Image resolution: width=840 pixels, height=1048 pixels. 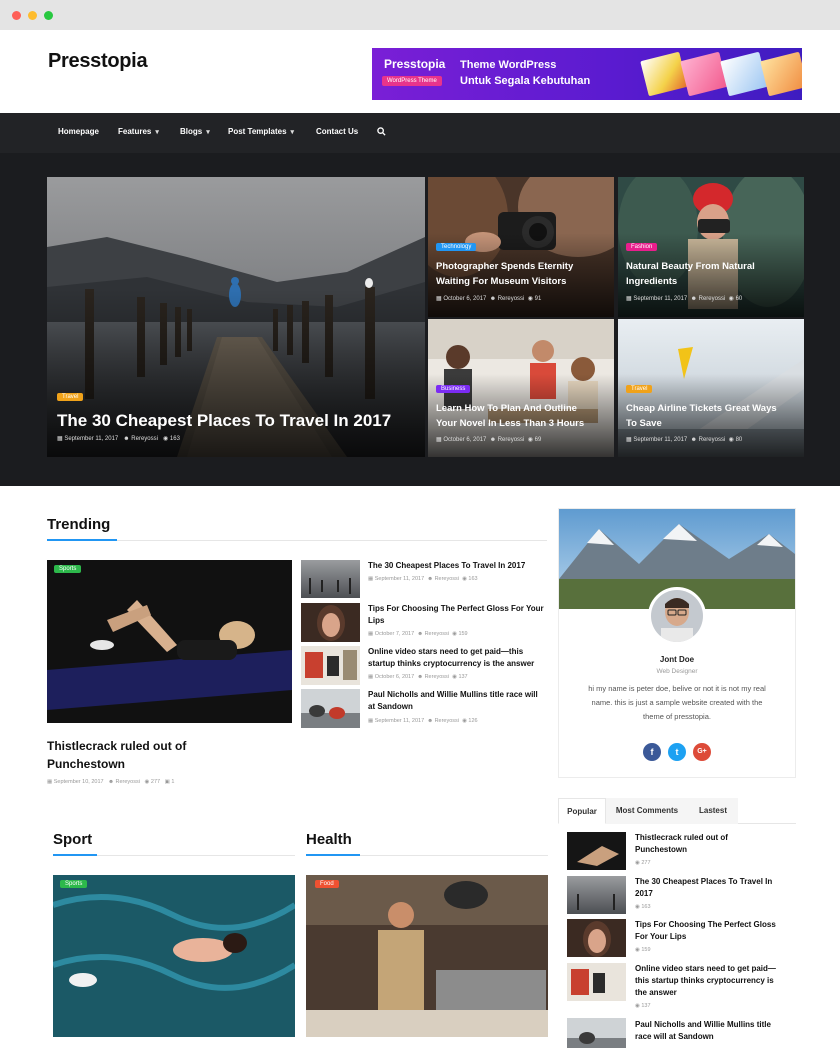 I want to click on health-feature-image: Food, so click(x=427, y=956).